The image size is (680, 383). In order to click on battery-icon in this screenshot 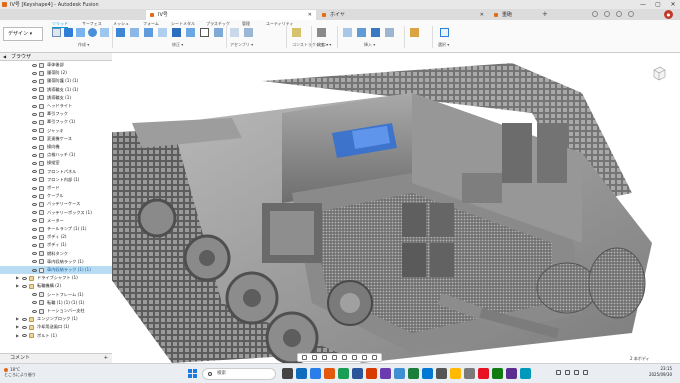, I will do `click(585, 372)`.